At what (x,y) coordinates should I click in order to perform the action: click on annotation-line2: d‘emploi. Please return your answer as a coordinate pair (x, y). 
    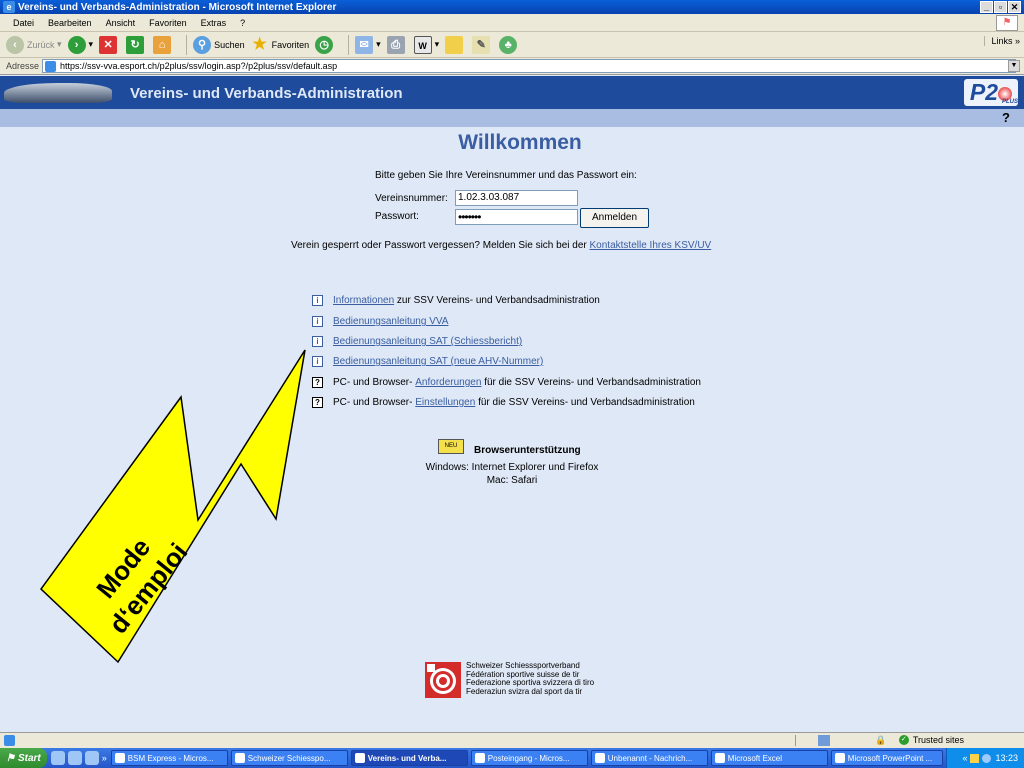
    Looking at the image, I should click on (148, 588).